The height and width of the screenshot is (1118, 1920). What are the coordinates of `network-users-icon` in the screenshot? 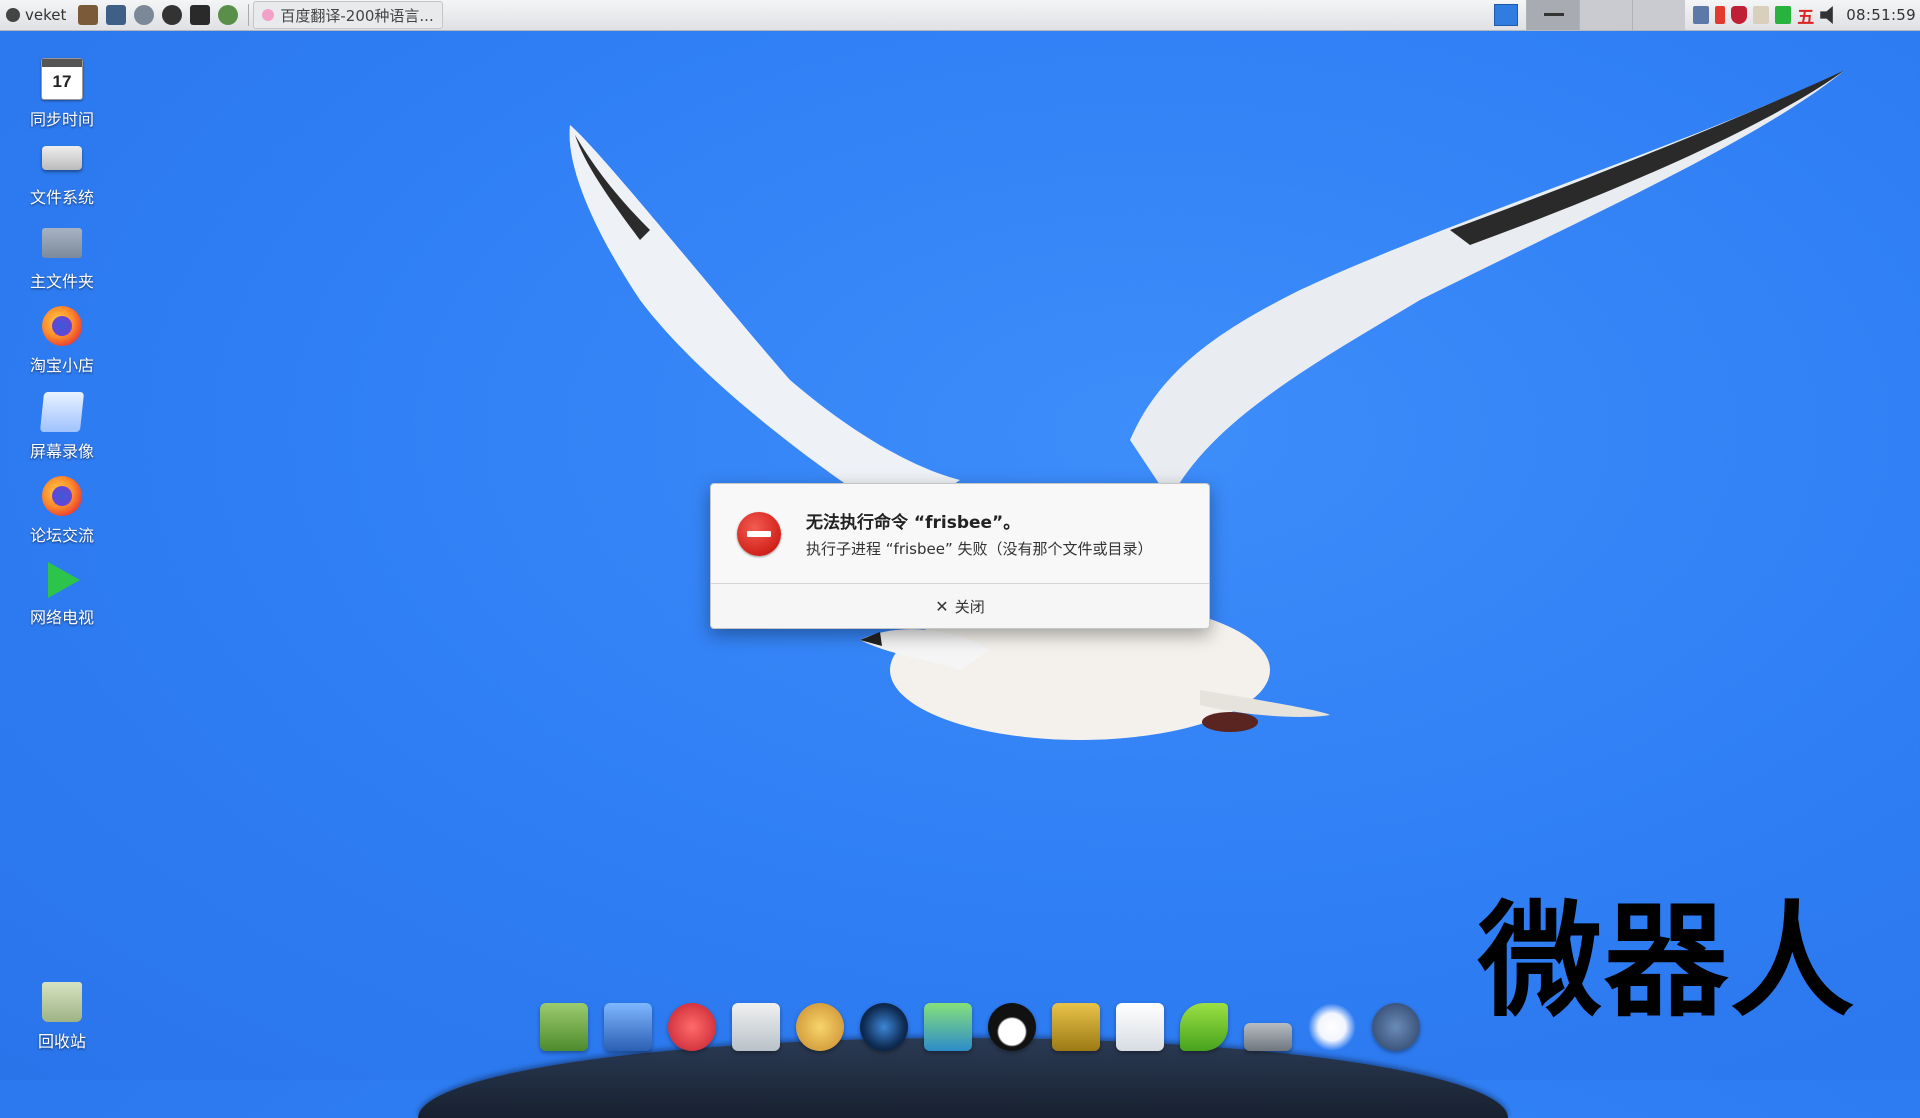 It's located at (948, 1027).